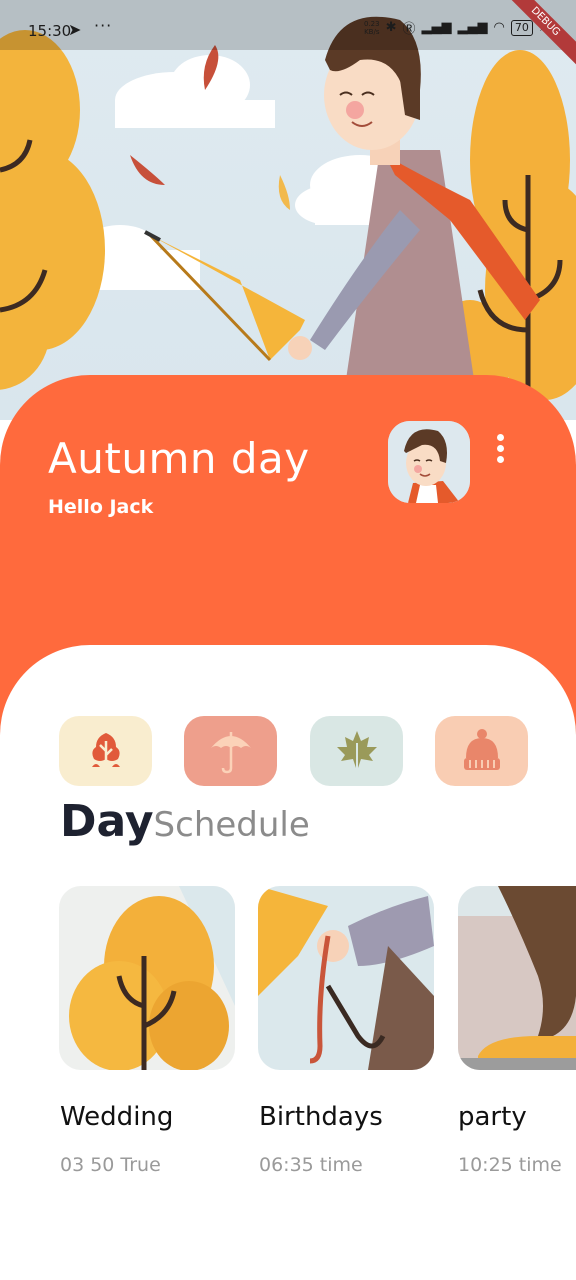 This screenshot has width=576, height=1280. Describe the element at coordinates (179, 458) in the screenshot. I see `page-title: Autumn day` at that location.